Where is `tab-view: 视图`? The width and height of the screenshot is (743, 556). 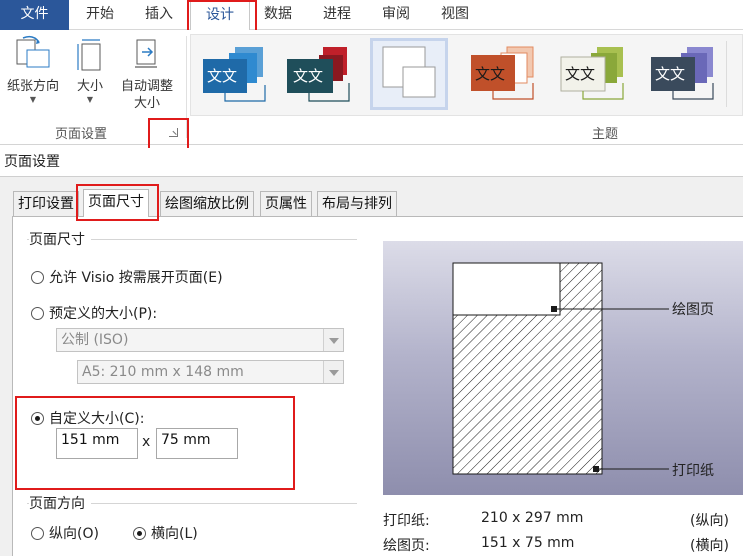
tab-view: 视图 is located at coordinates (455, 15).